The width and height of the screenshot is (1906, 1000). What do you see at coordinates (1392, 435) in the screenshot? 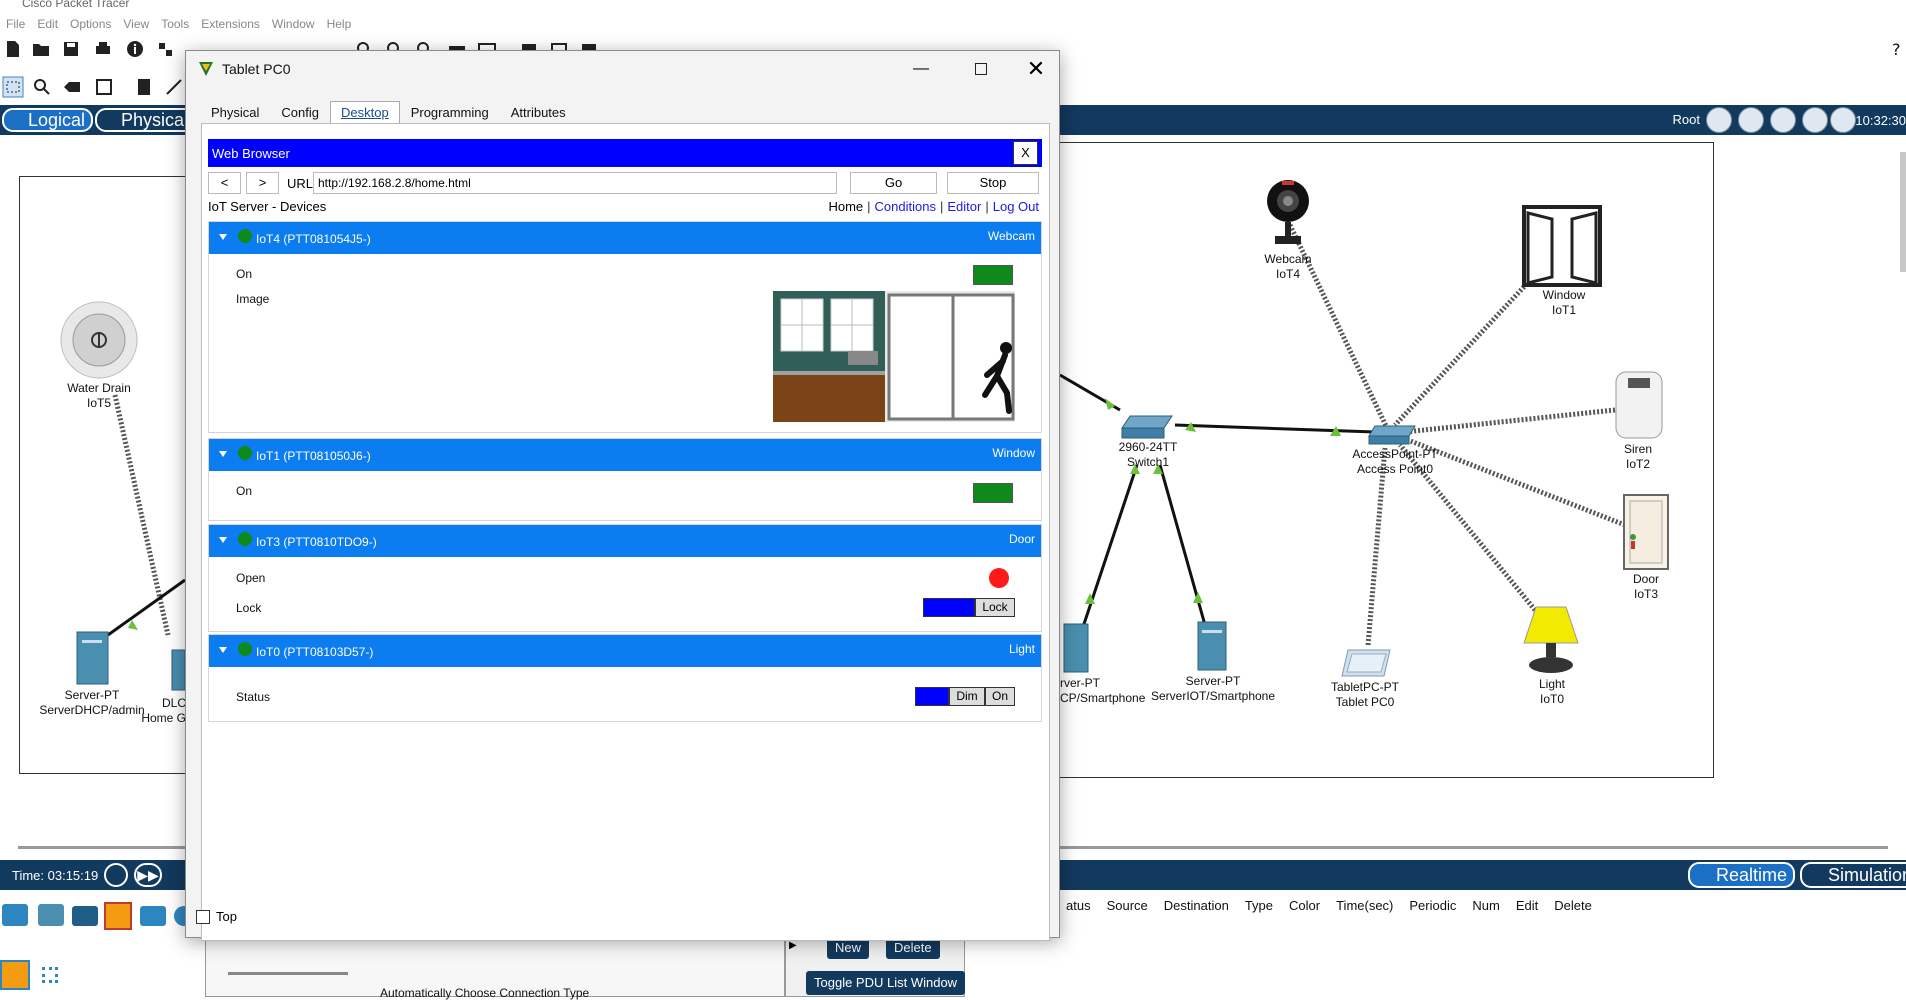
I see `access-point-icon` at bounding box center [1392, 435].